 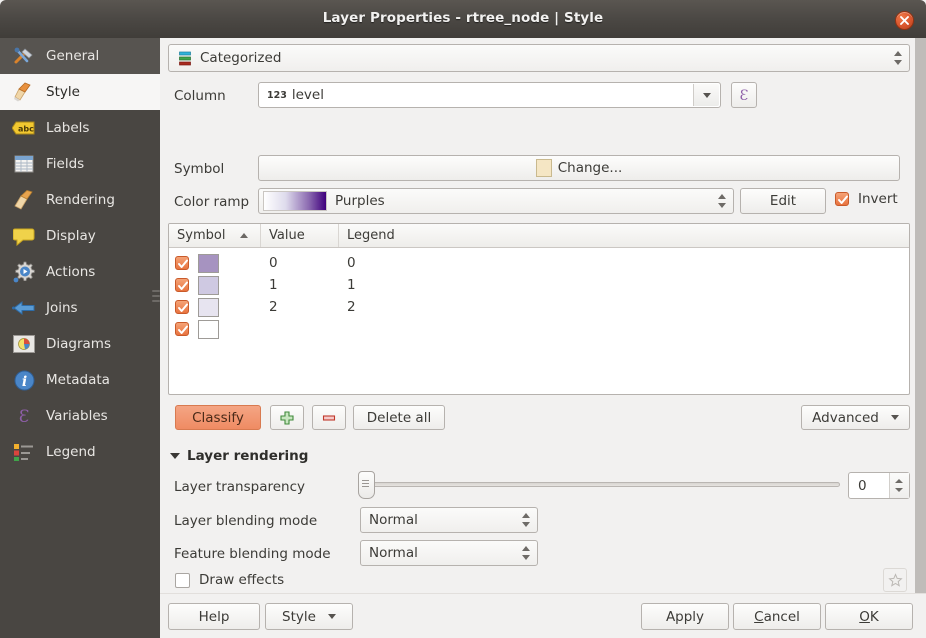 What do you see at coordinates (706, 95) in the screenshot?
I see `column-dropdown-arrow` at bounding box center [706, 95].